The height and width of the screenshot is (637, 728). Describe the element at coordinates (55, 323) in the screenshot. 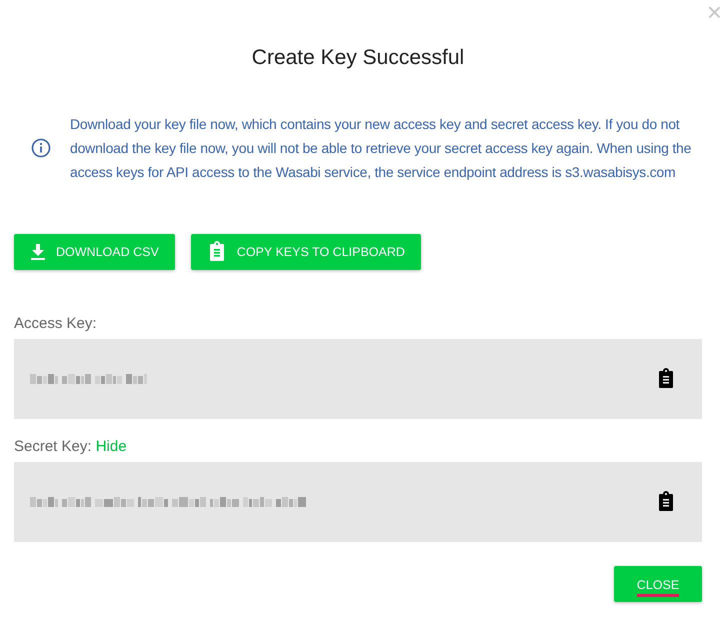

I see `key-label: Access Key:` at that location.